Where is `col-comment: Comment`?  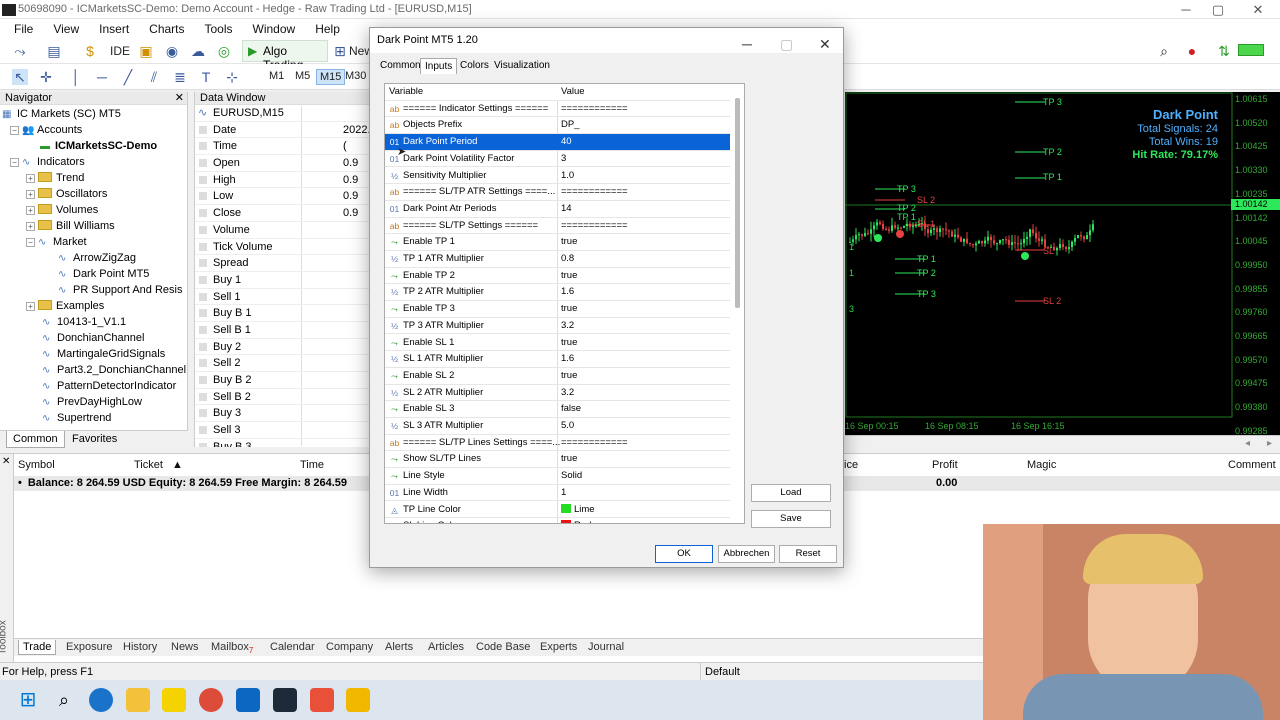 col-comment: Comment is located at coordinates (1252, 465).